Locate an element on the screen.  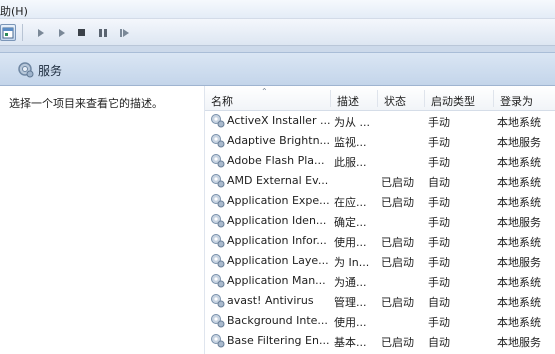
toolbar-separator is located at coordinates (22, 32).